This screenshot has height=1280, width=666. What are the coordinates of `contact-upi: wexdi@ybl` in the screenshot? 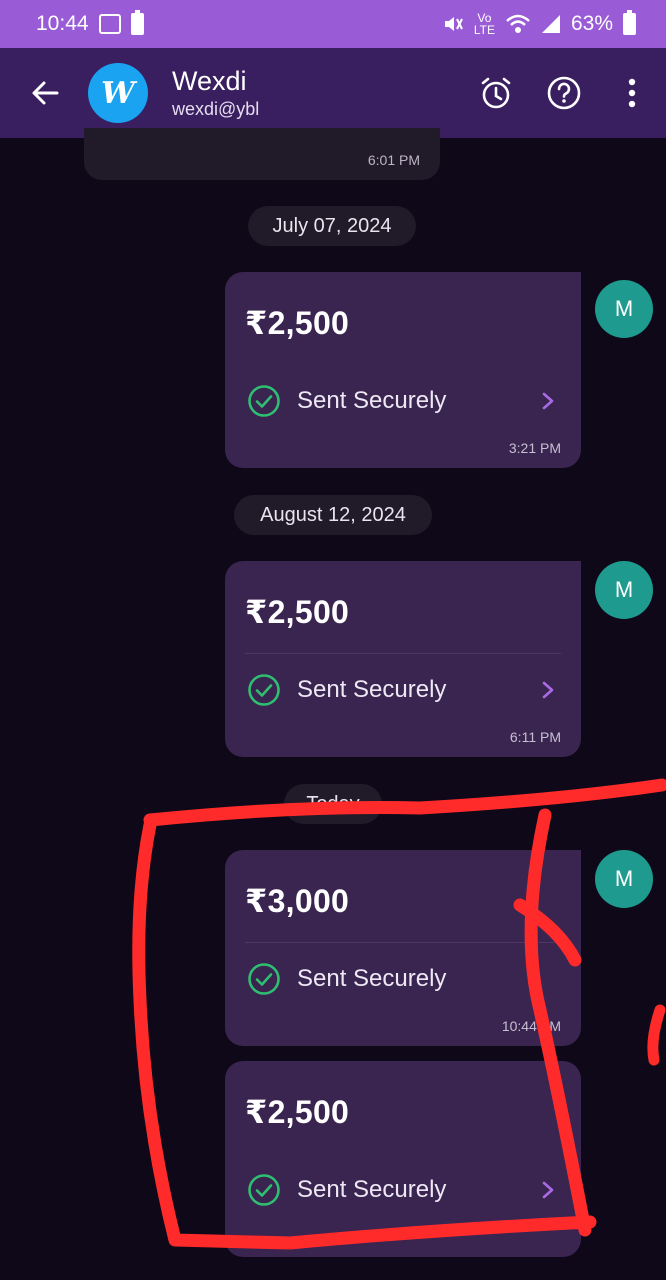 It's located at (216, 109).